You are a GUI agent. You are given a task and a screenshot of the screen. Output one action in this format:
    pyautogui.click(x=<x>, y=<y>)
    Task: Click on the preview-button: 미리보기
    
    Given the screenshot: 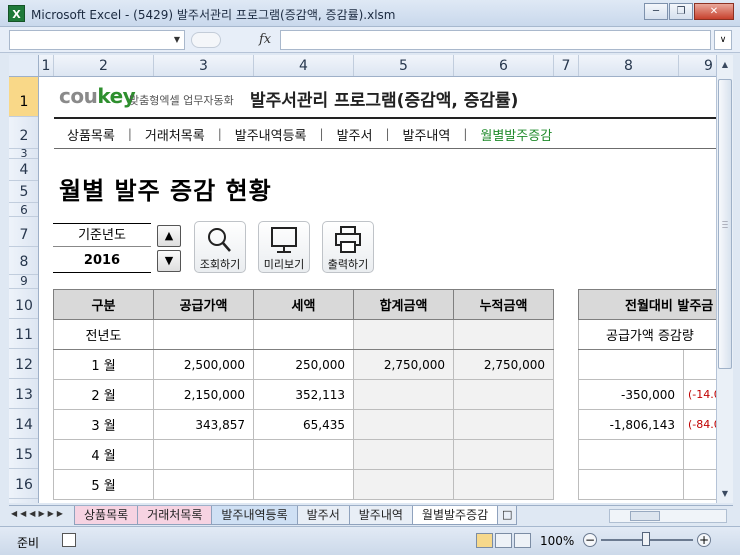 What is the action you would take?
    pyautogui.click(x=284, y=247)
    